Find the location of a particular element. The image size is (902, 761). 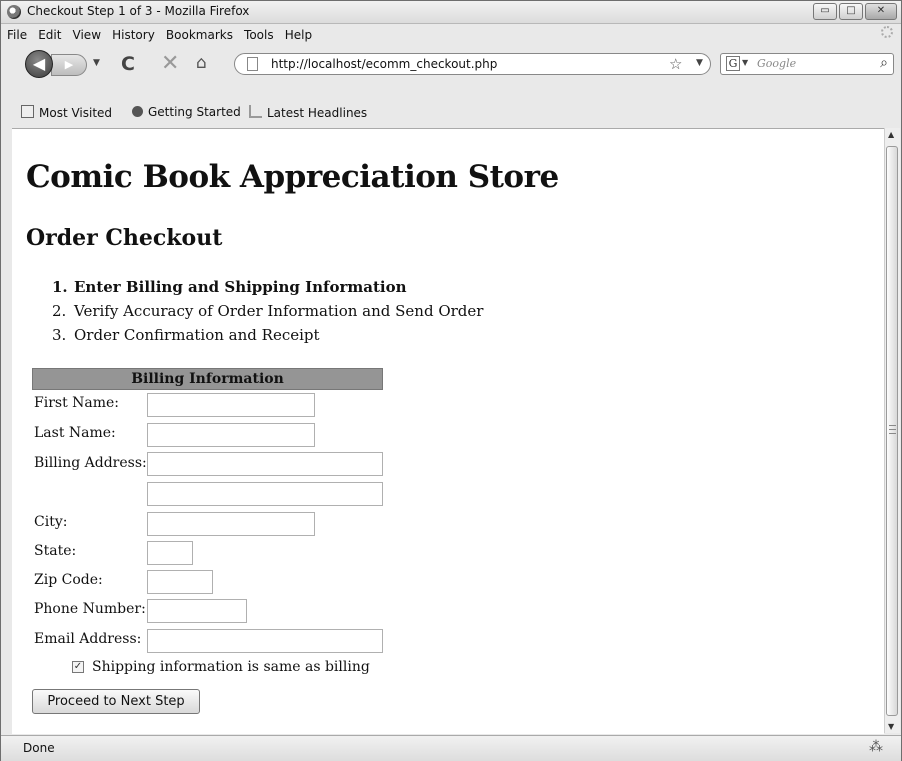

section-title: Order Checkout is located at coordinates (124, 238).